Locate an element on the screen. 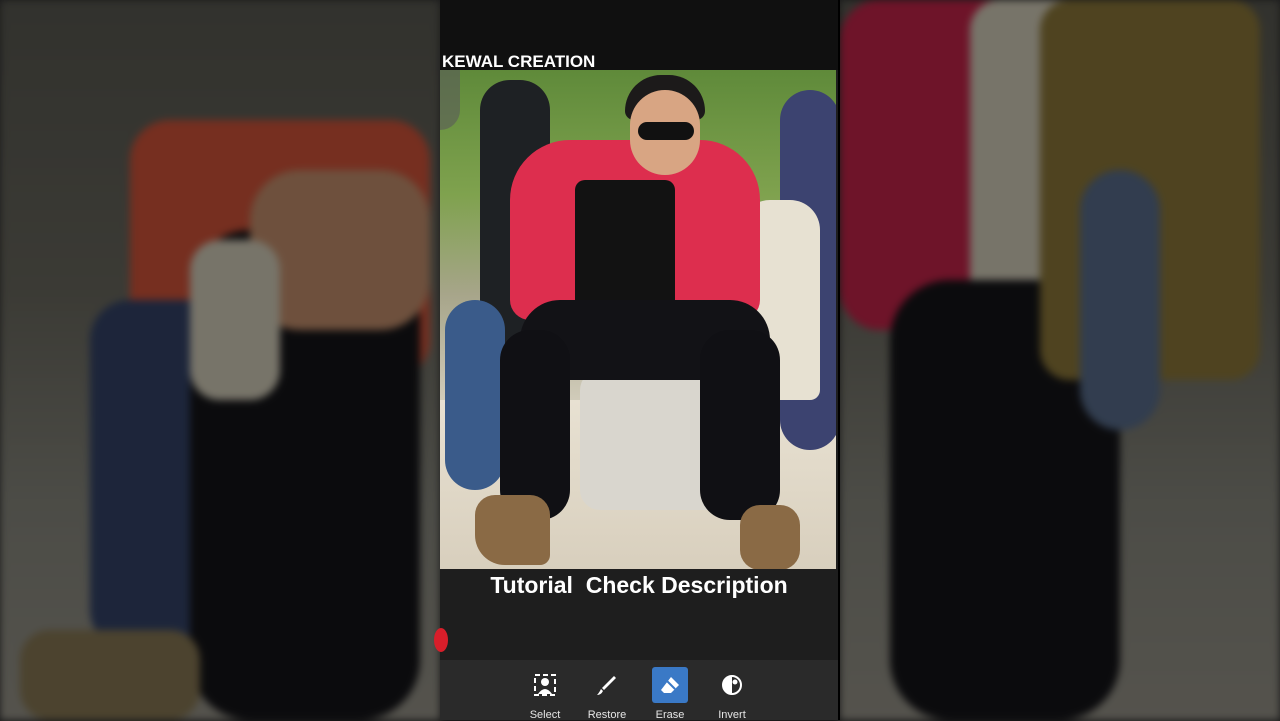 The width and height of the screenshot is (1280, 721). record-indicator is located at coordinates (441, 640).